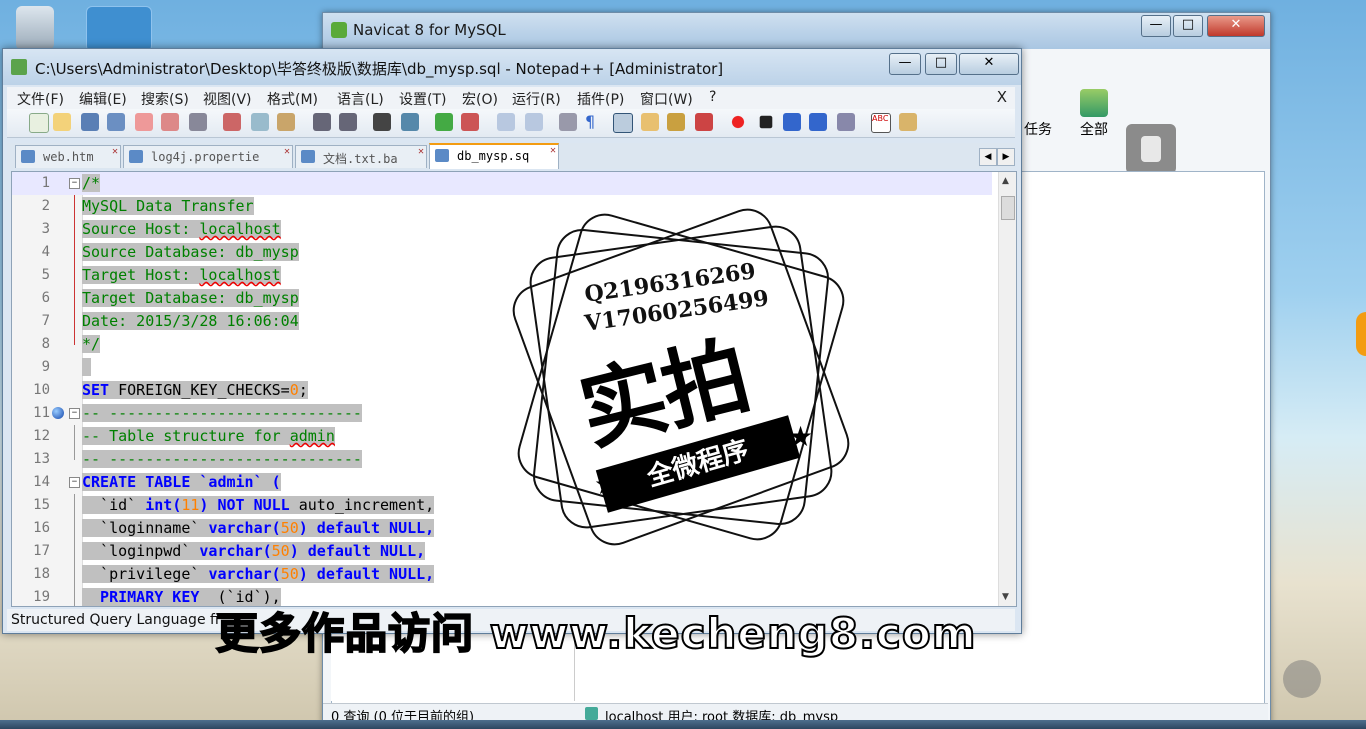 The height and width of the screenshot is (729, 1366). I want to click on menu-plugins: 插件(P), so click(600, 99).